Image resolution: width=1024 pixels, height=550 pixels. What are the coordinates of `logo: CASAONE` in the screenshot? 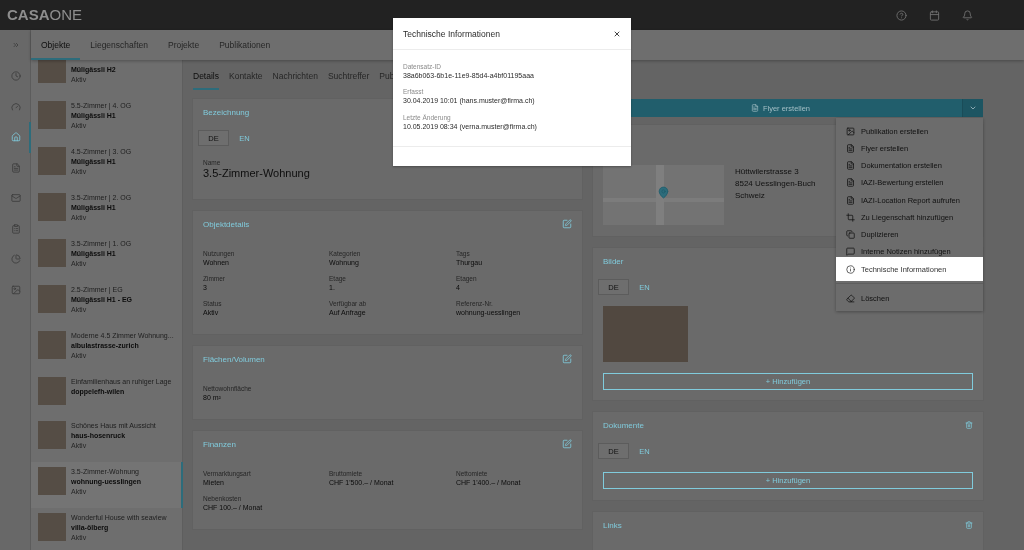 It's located at (45, 15).